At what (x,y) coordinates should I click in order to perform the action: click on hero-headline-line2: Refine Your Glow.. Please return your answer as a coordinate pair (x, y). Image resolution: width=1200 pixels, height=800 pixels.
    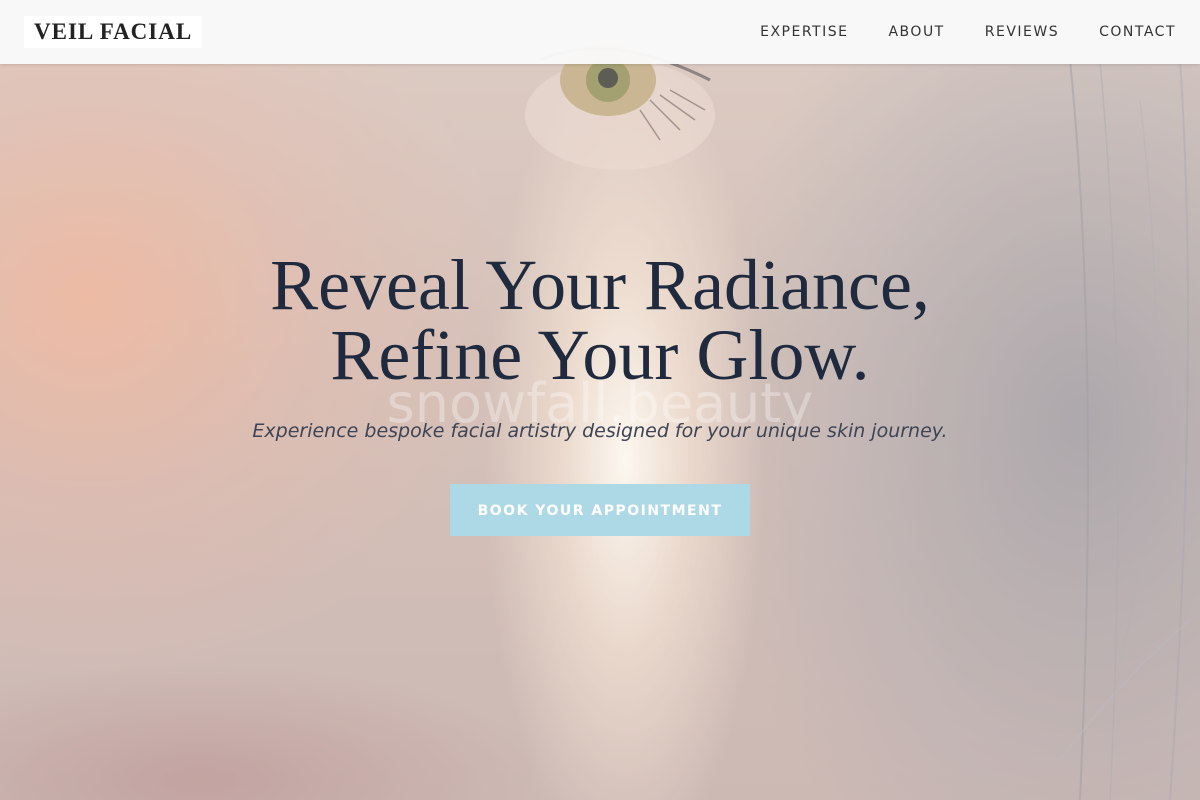
    Looking at the image, I should click on (600, 355).